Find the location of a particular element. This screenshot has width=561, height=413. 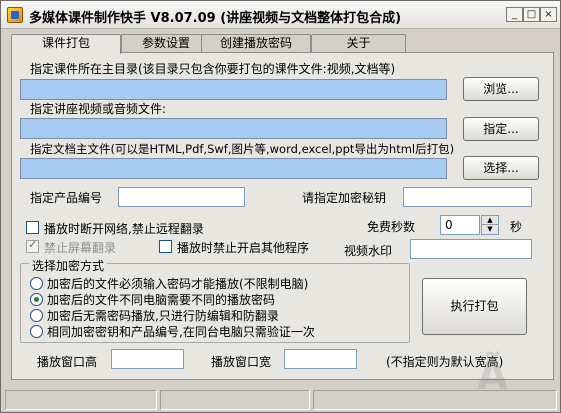

video-field is located at coordinates (233, 128).